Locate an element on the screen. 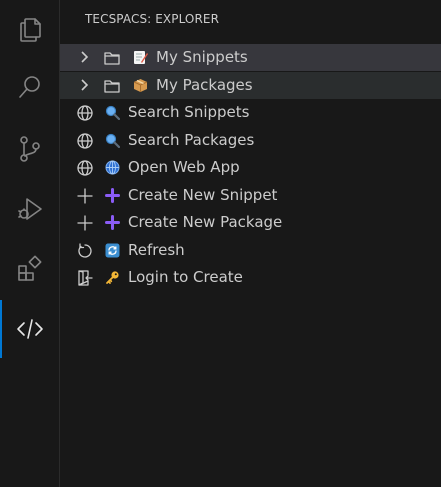  action-create-new-package: Create New Package is located at coordinates (250, 222).